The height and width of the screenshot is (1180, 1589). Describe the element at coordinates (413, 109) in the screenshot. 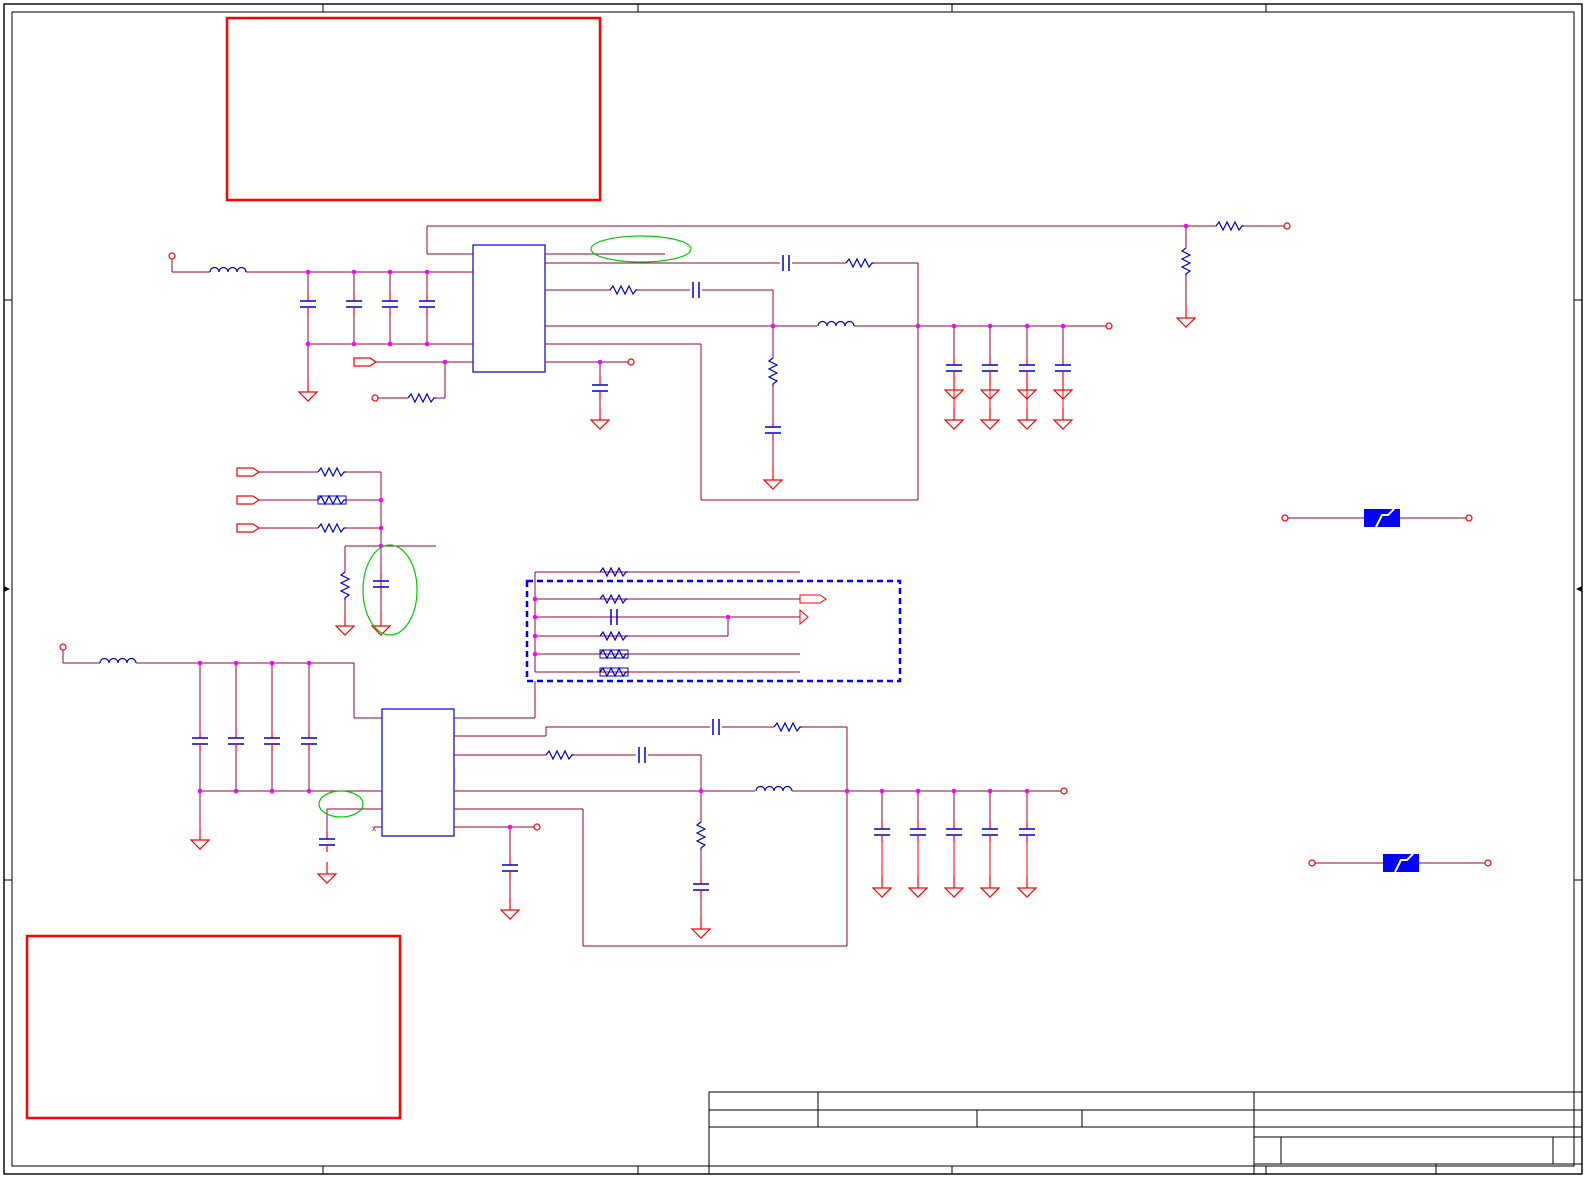

I see `note-box-top` at that location.